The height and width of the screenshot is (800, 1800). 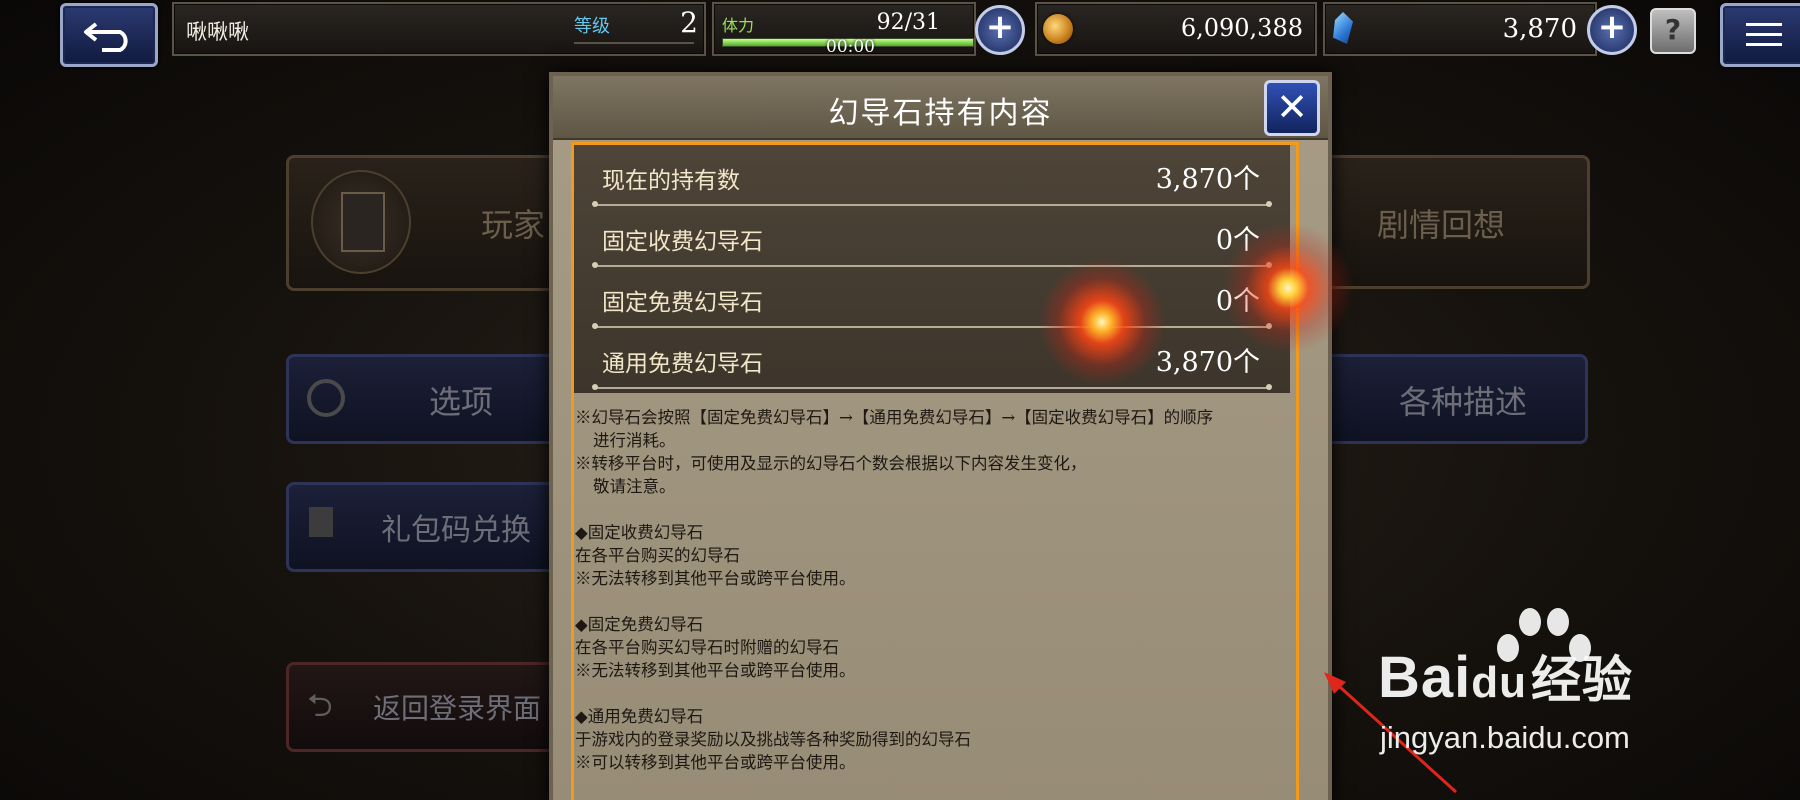 I want to click on stamina-value: 92/31, so click(x=908, y=22).